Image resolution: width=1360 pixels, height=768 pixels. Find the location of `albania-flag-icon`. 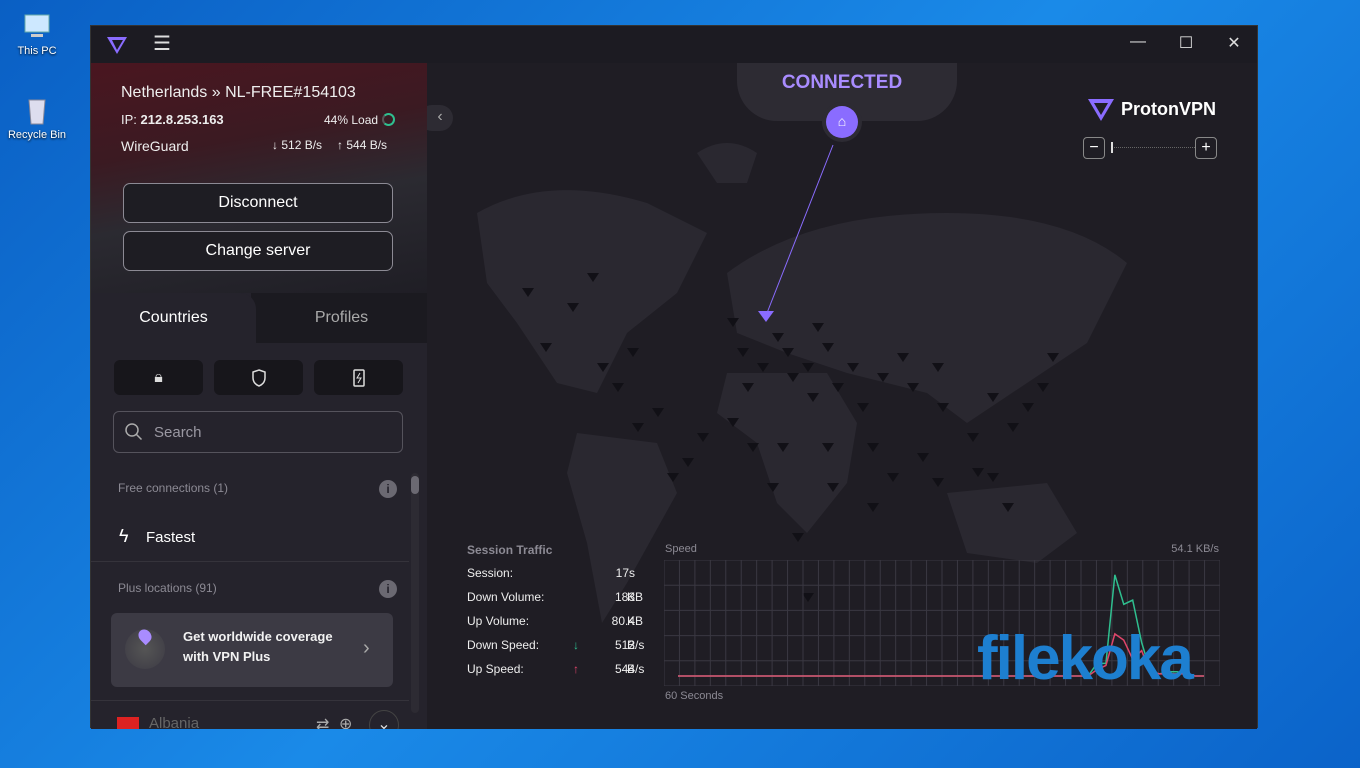

albania-flag-icon is located at coordinates (128, 723).